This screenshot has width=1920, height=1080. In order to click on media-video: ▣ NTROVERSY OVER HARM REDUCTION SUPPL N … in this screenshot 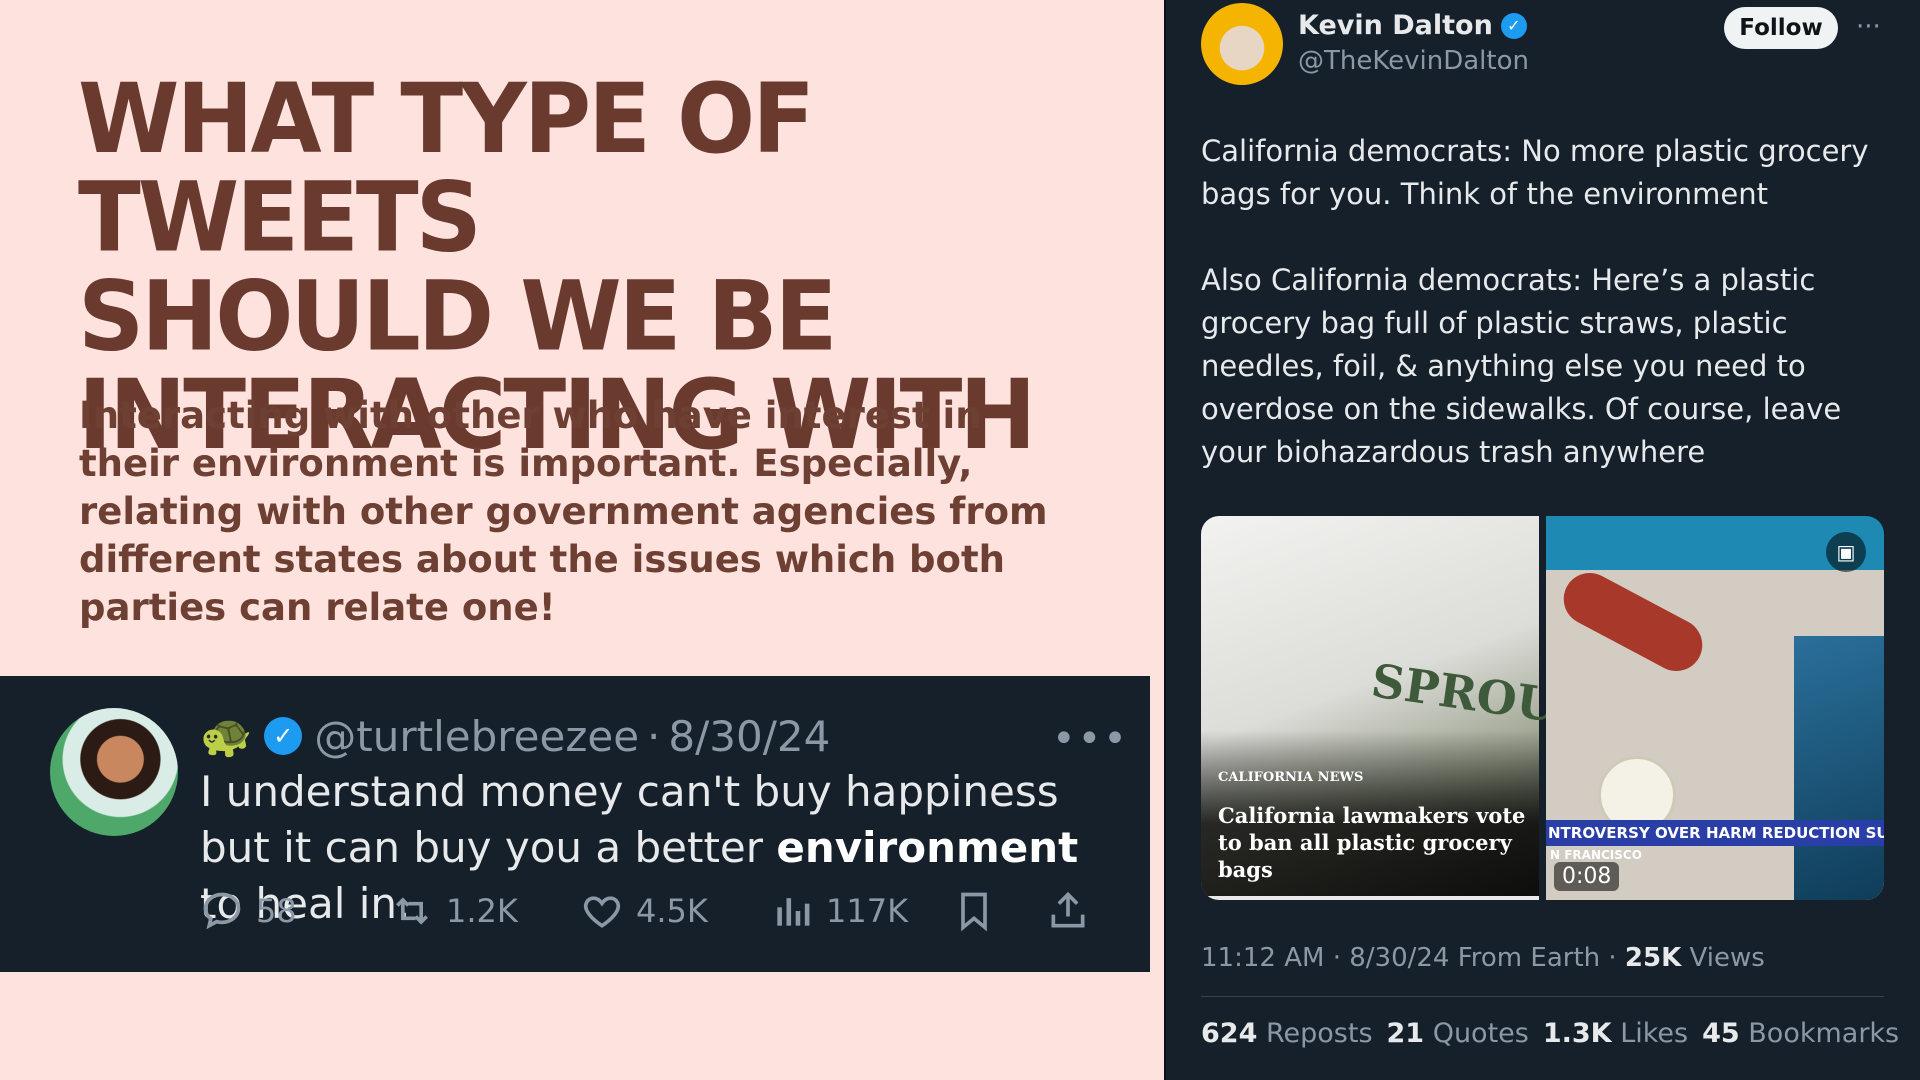, I will do `click(1715, 708)`.